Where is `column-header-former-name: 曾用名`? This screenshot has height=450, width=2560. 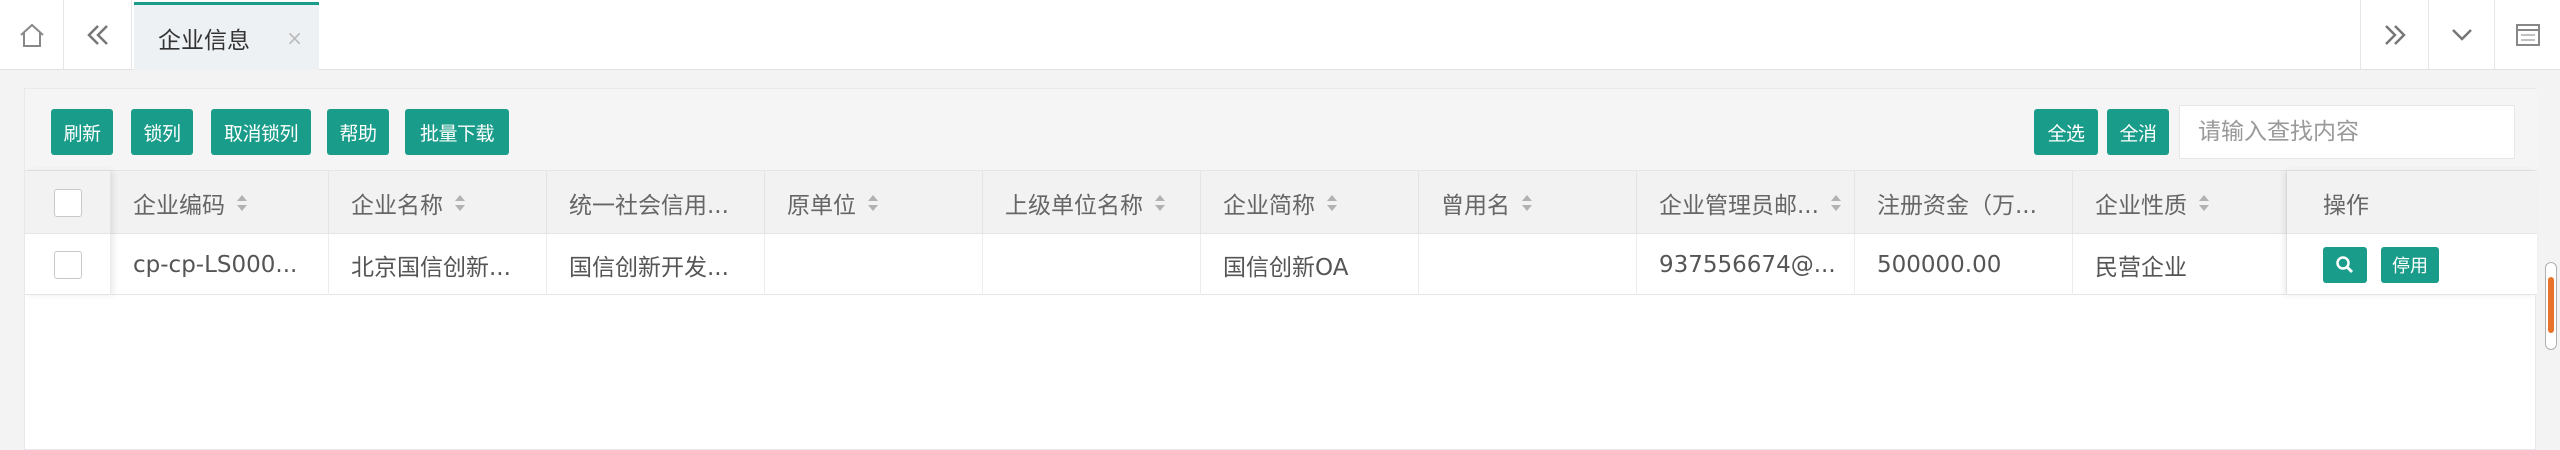 column-header-former-name: 曾用名 is located at coordinates (1528, 202).